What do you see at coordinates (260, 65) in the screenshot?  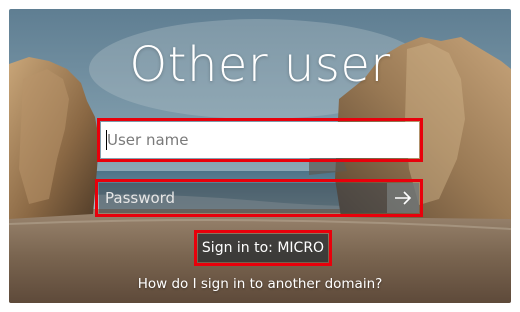 I see `page-title: Other user` at bounding box center [260, 65].